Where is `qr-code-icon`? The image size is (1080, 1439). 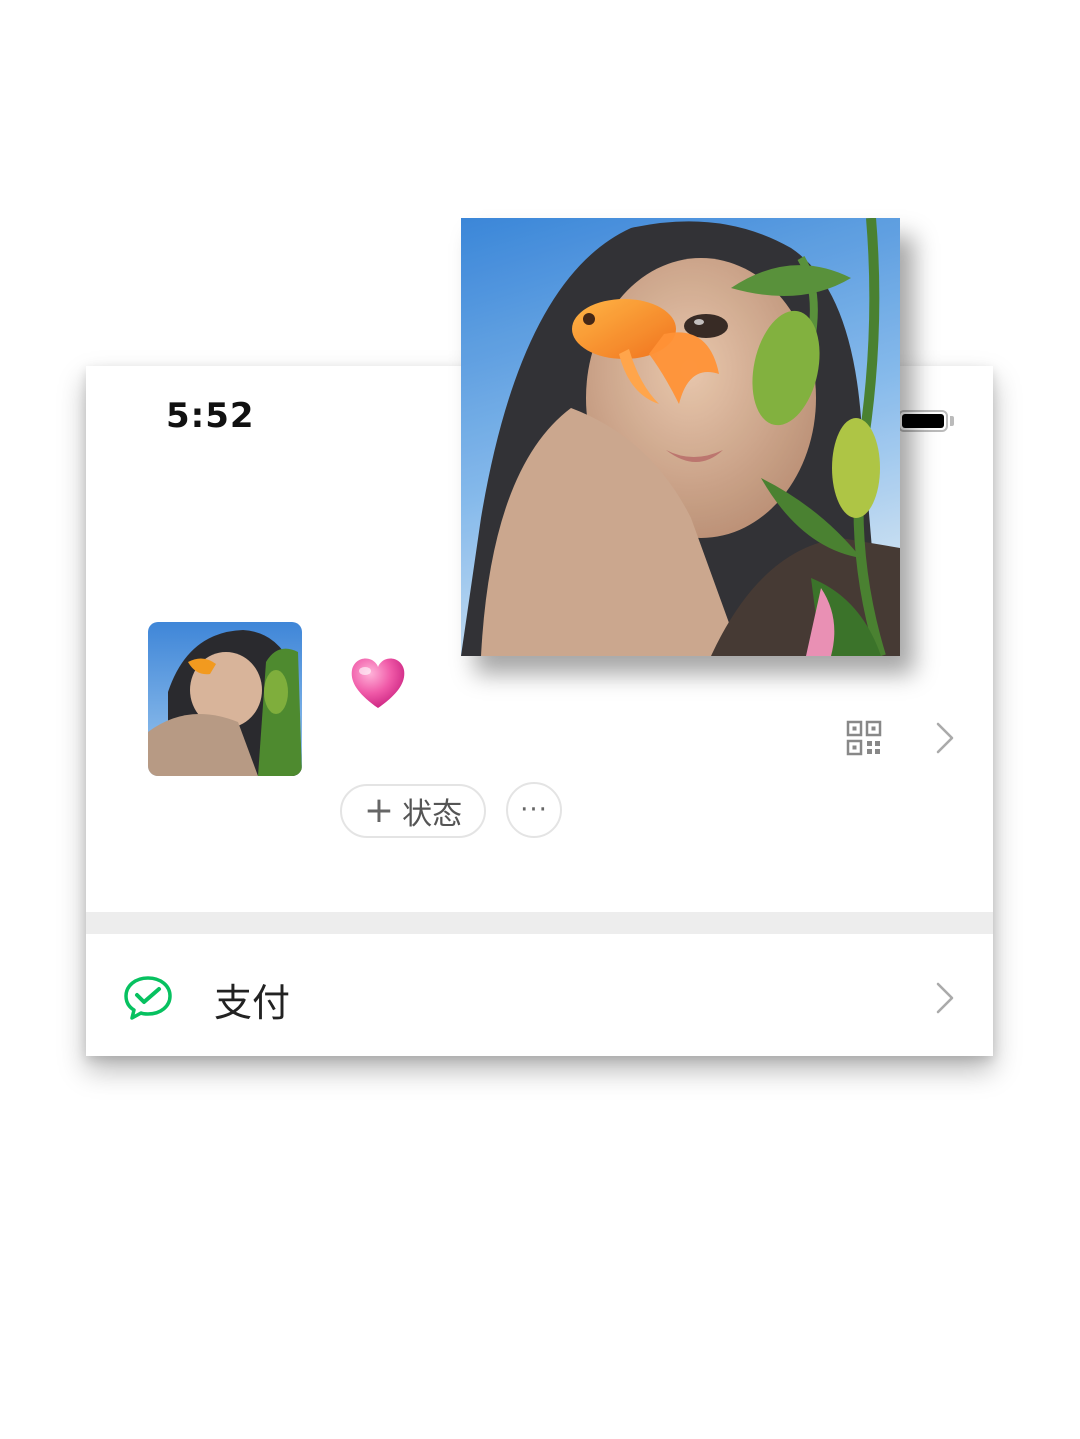 qr-code-icon is located at coordinates (864, 738).